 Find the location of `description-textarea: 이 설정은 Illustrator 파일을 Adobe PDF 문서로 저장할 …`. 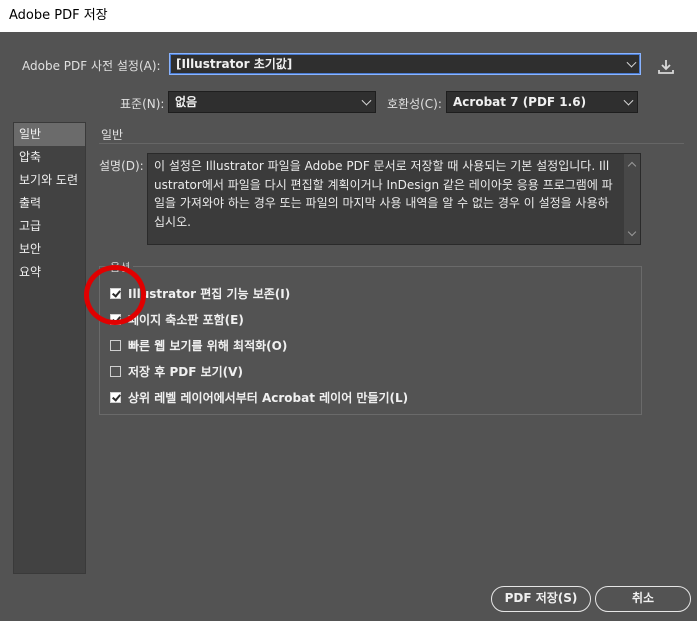

description-textarea: 이 설정은 Illustrator 파일을 Adobe PDF 문서로 저장할 … is located at coordinates (394, 199).